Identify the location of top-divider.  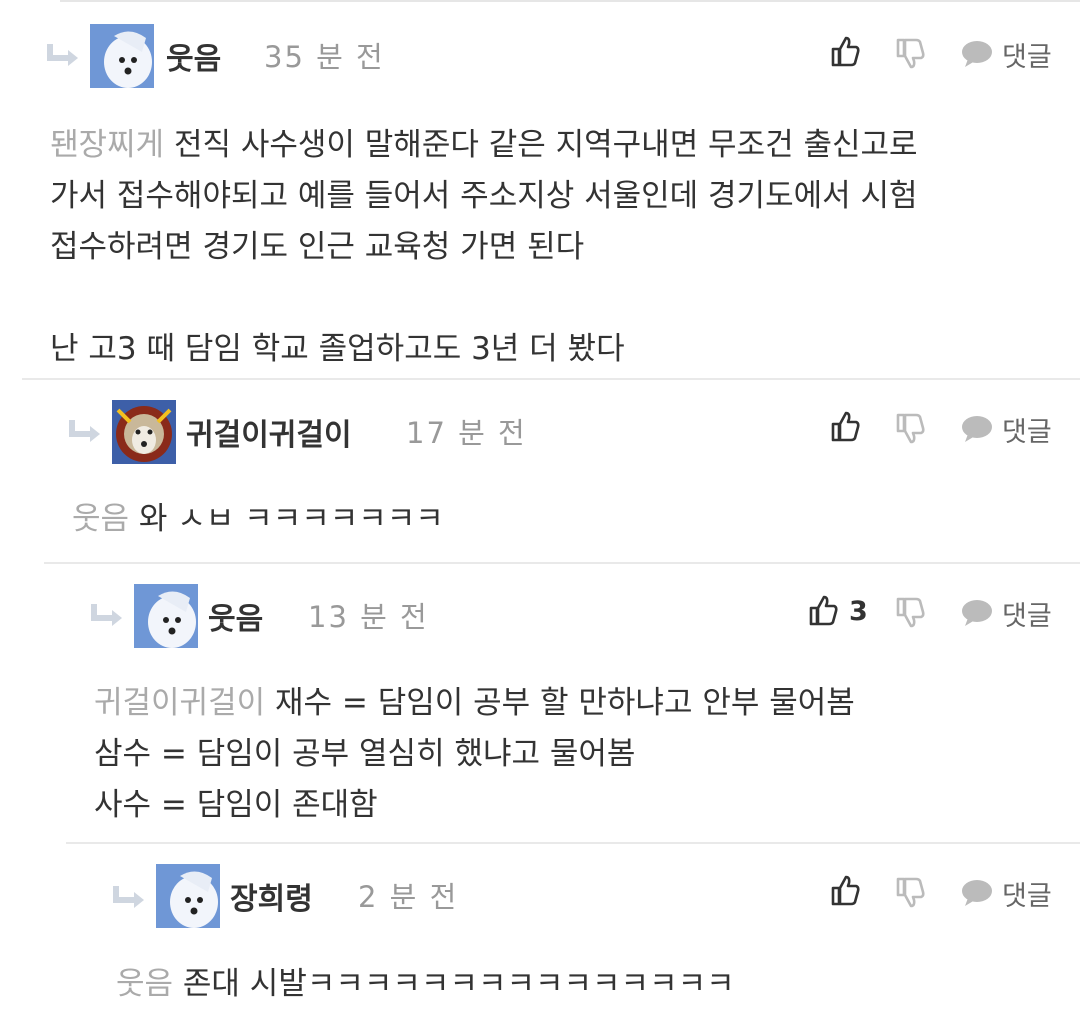
(570, 1).